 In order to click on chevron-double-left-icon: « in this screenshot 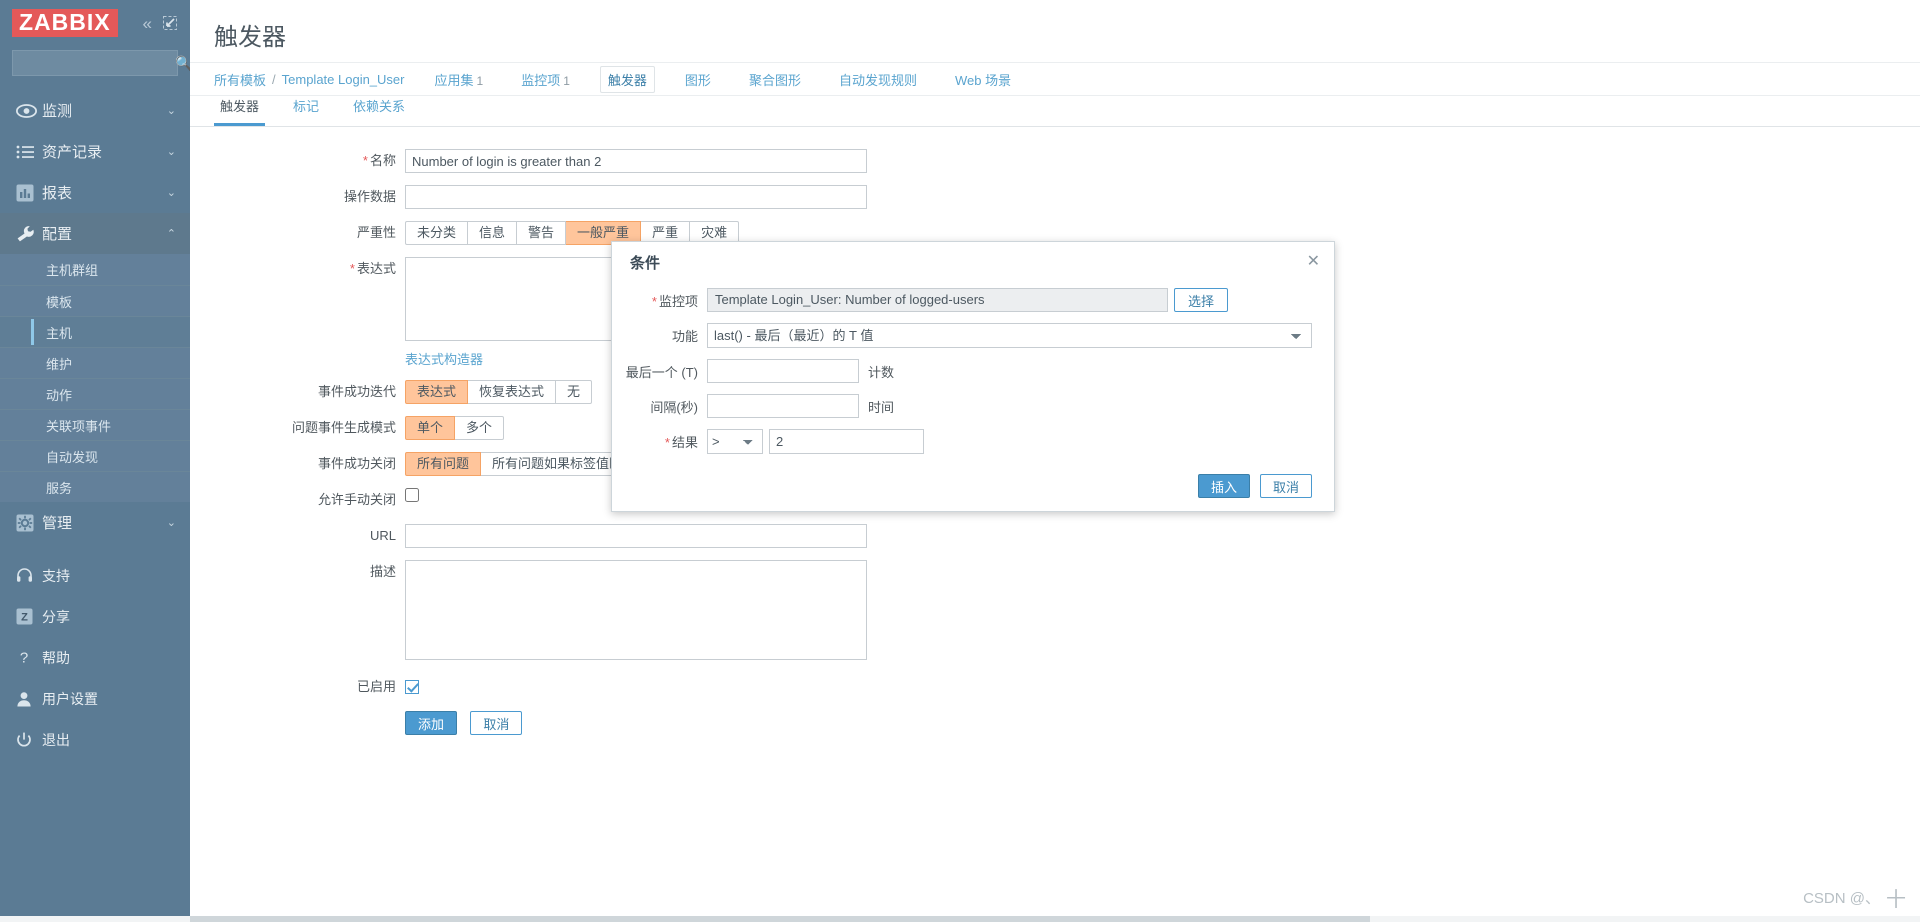, I will do `click(147, 23)`.